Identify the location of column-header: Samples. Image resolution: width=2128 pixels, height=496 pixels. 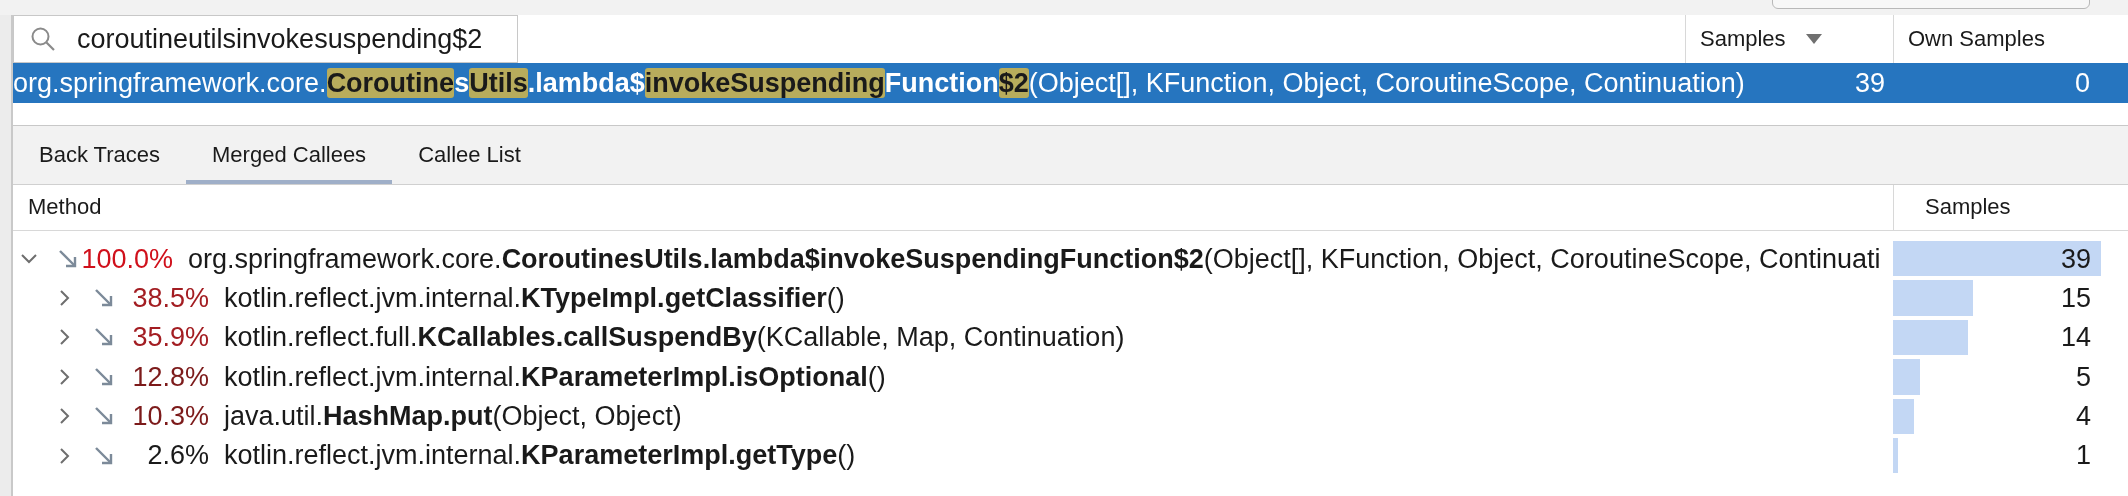
(2010, 207).